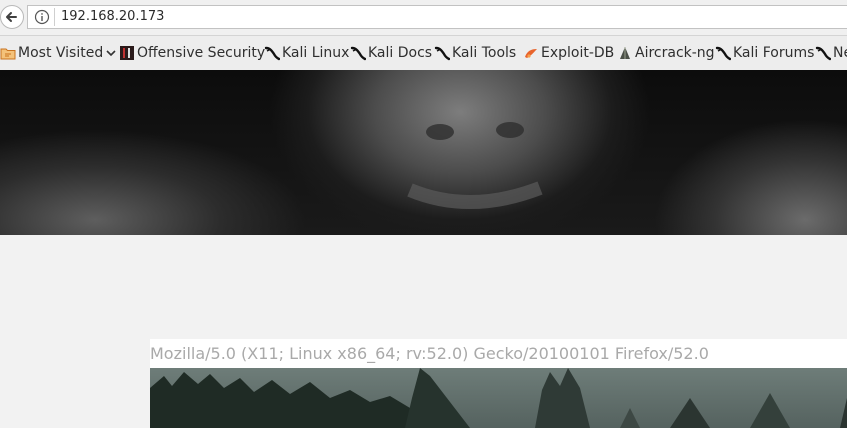 The height and width of the screenshot is (428, 847). I want to click on exploit-db-icon, so click(531, 53).